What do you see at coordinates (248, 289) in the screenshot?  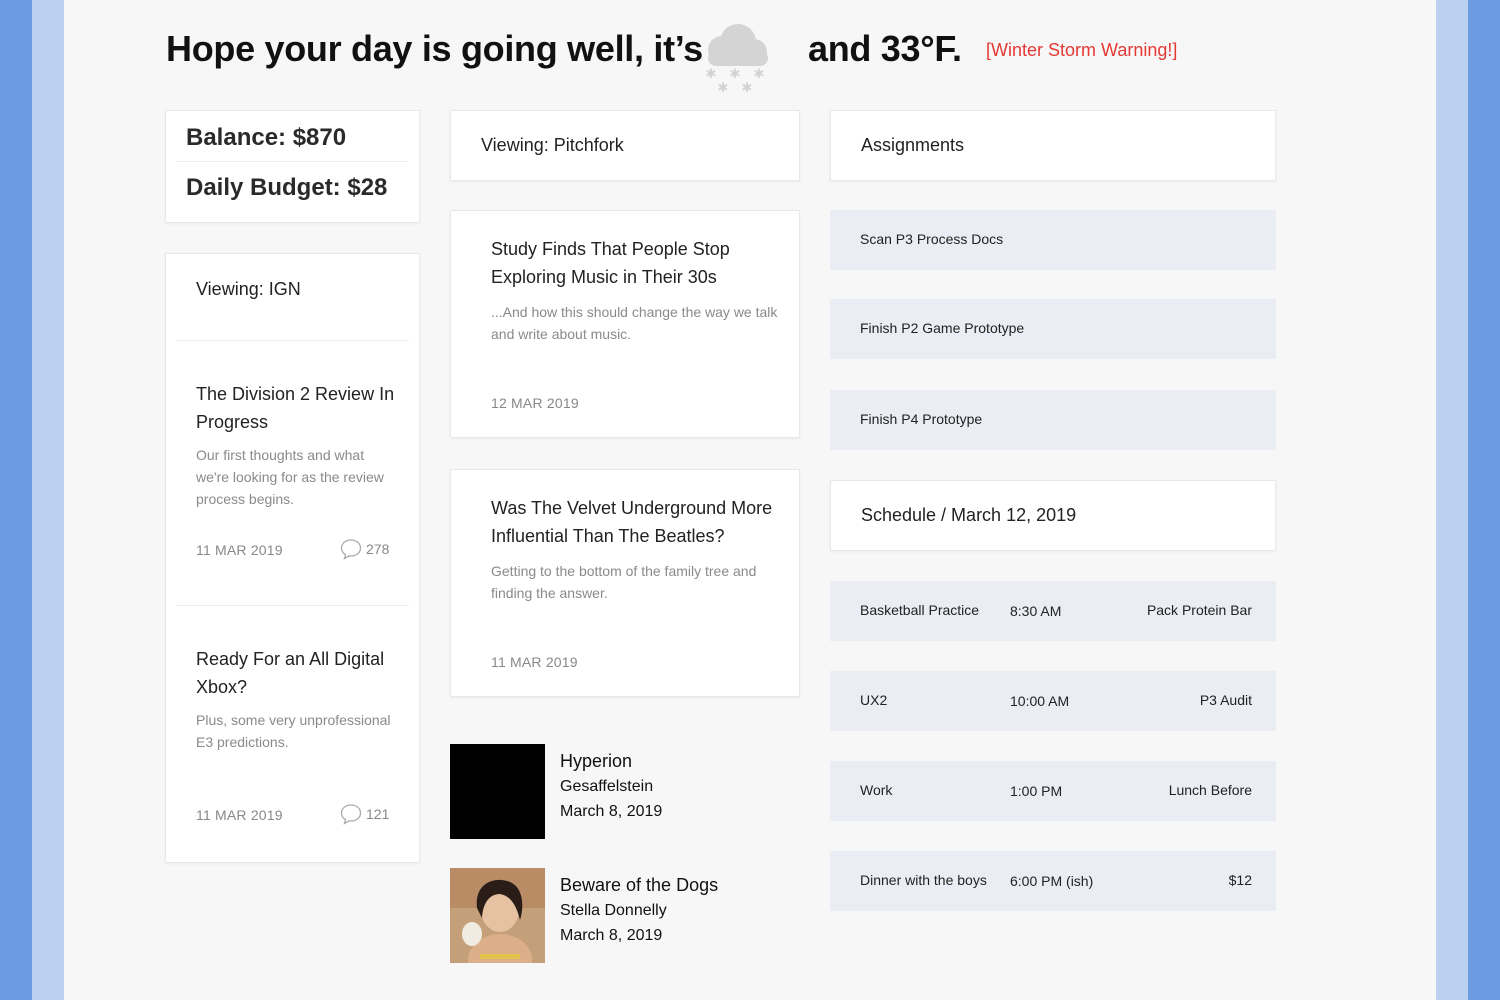 I see `ign-heading: Viewing: IGN` at bounding box center [248, 289].